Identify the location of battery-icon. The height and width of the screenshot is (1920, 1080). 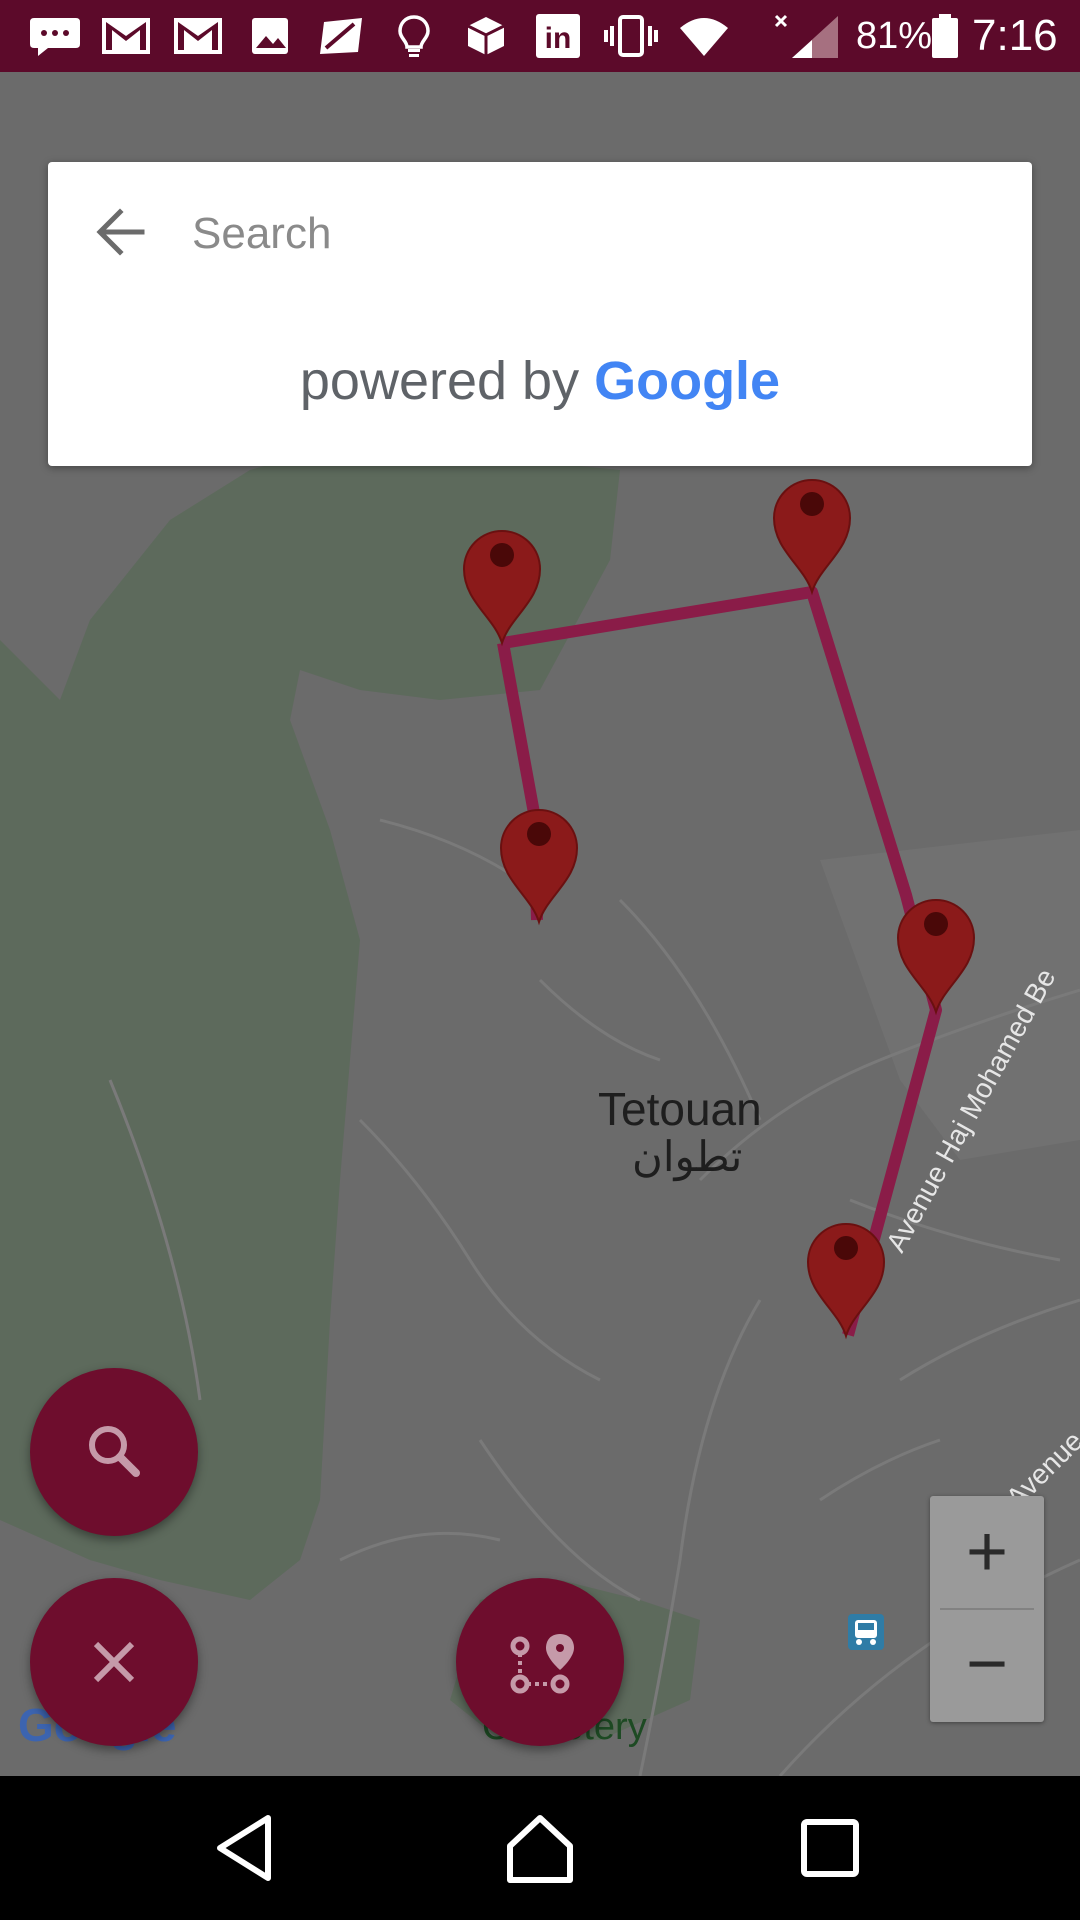
(945, 36).